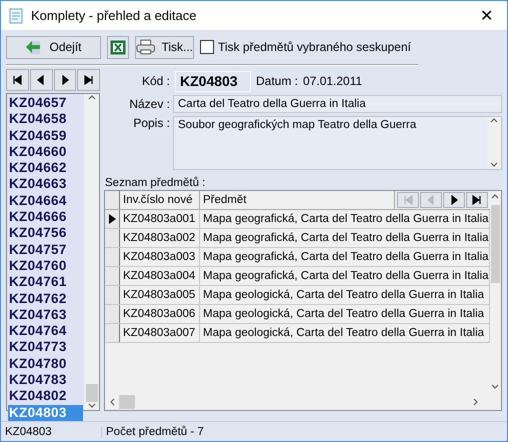 This screenshot has height=442, width=508. I want to click on column-header: Inv.číslo nové, so click(160, 200).